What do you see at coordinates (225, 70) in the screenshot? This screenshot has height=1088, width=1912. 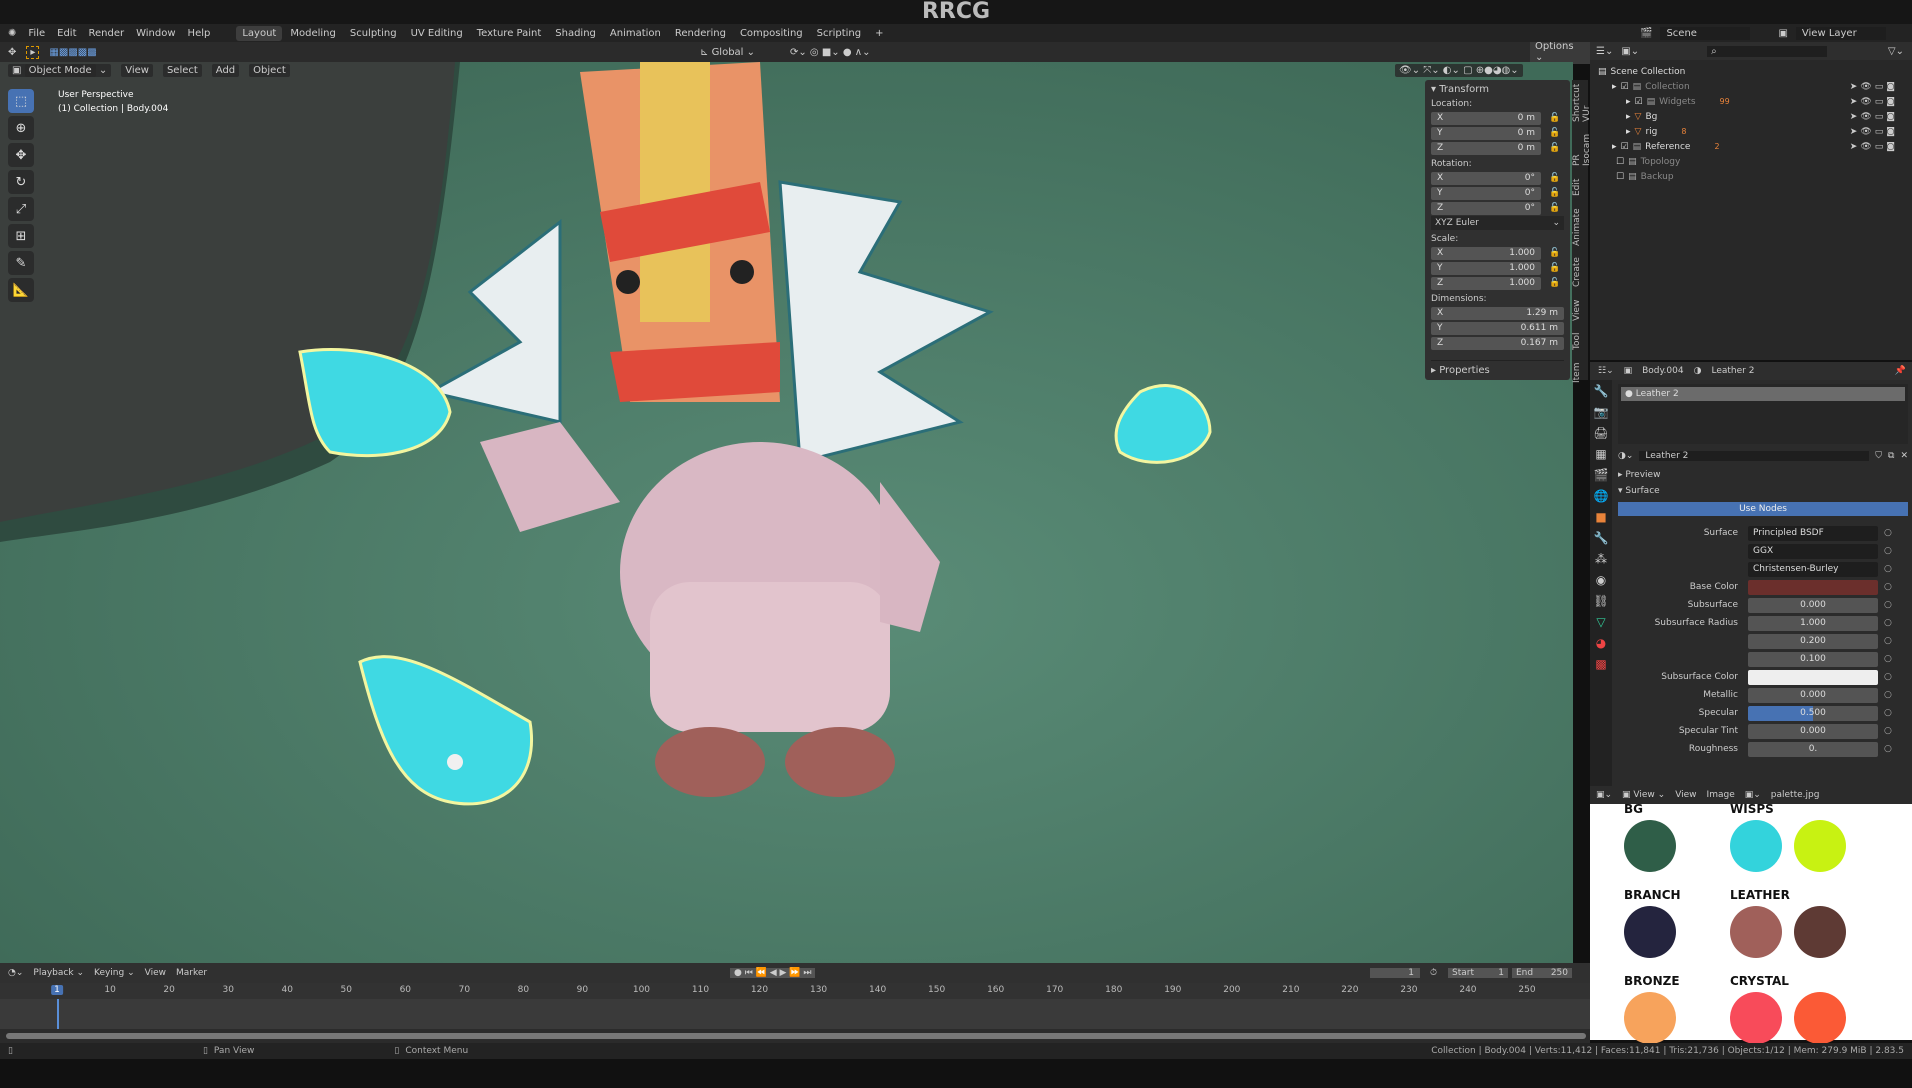 I see `viewport-menu-add: Add` at bounding box center [225, 70].